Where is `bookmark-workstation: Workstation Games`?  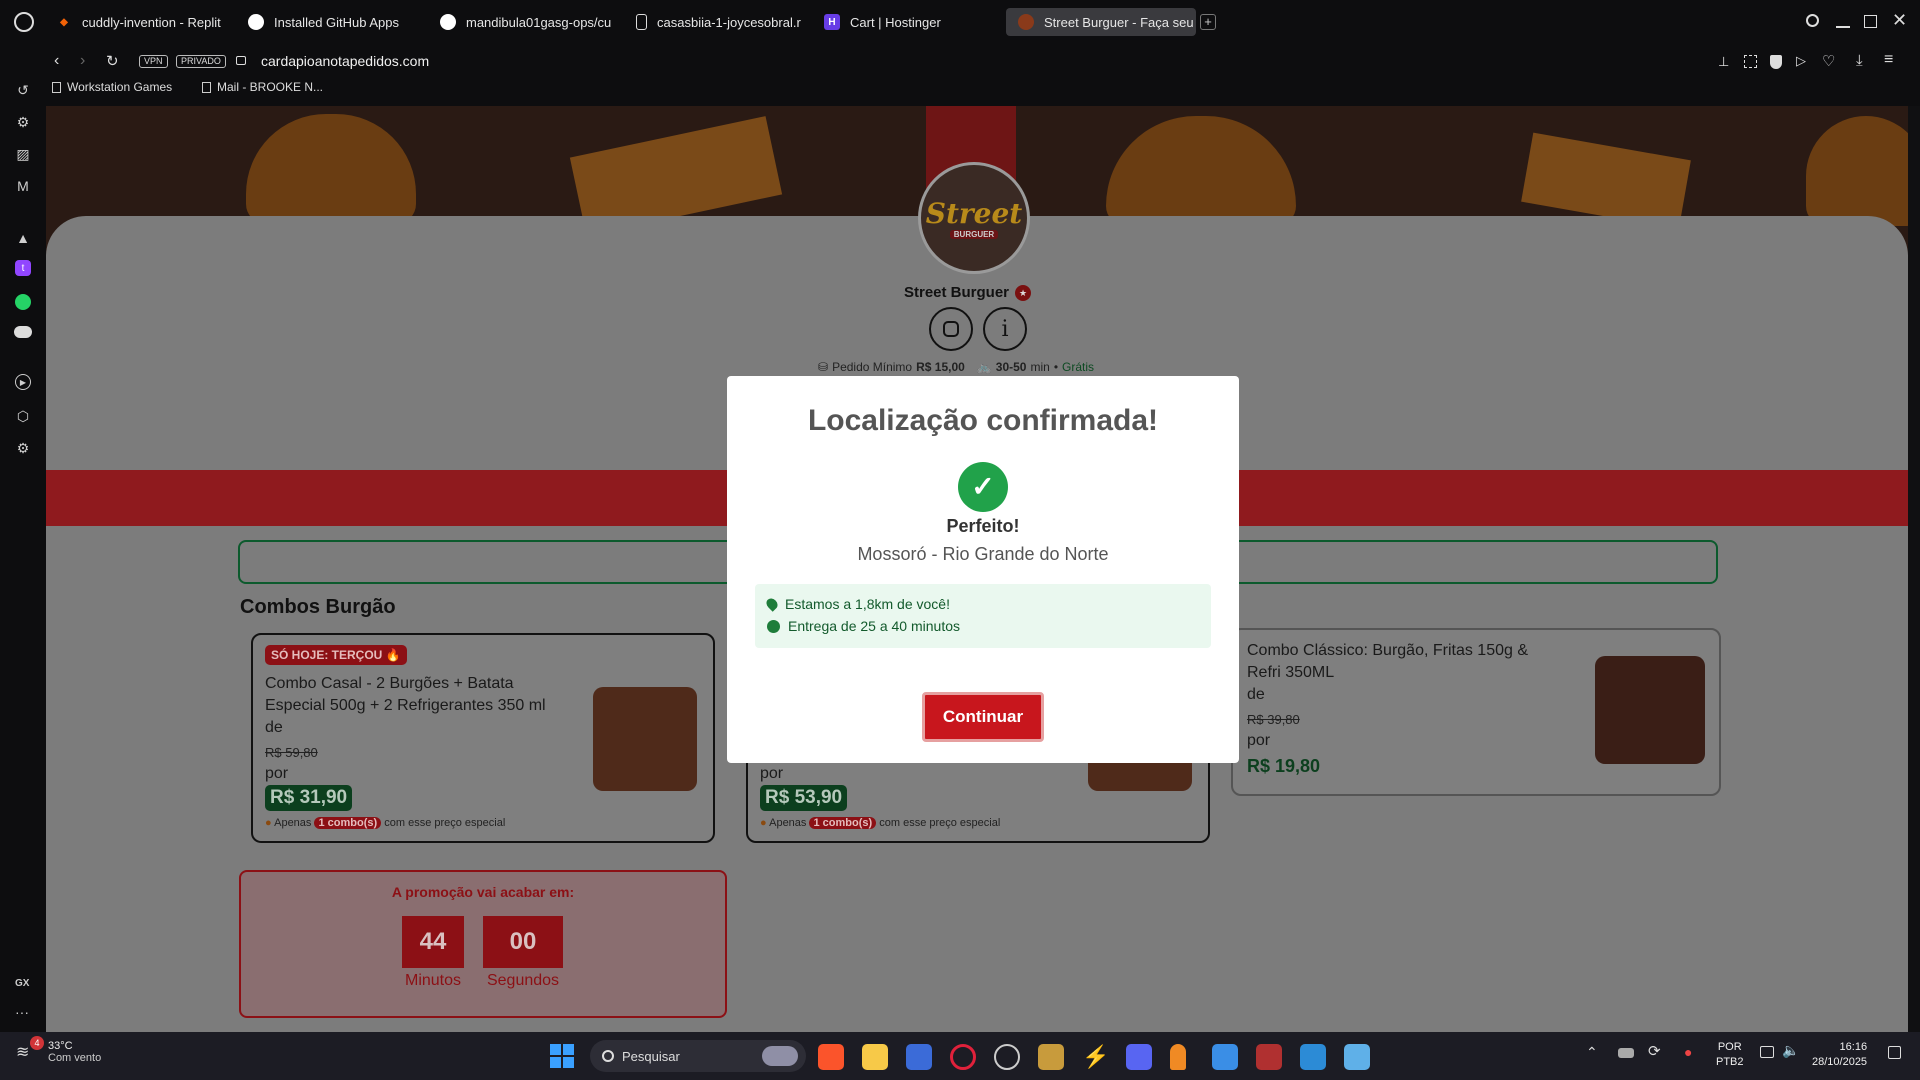 bookmark-workstation: Workstation Games is located at coordinates (112, 87).